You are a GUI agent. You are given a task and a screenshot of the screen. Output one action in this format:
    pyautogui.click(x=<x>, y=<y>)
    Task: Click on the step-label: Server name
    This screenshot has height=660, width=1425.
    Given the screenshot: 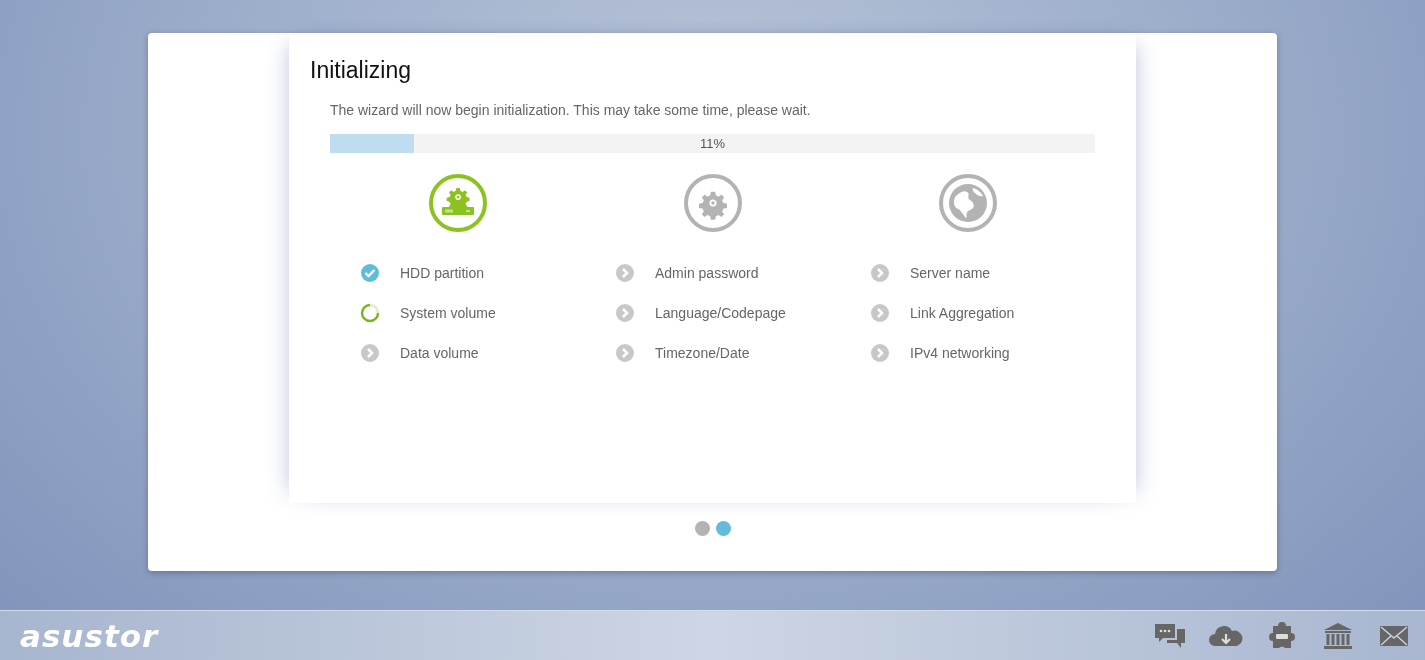 What is the action you would take?
    pyautogui.click(x=950, y=273)
    